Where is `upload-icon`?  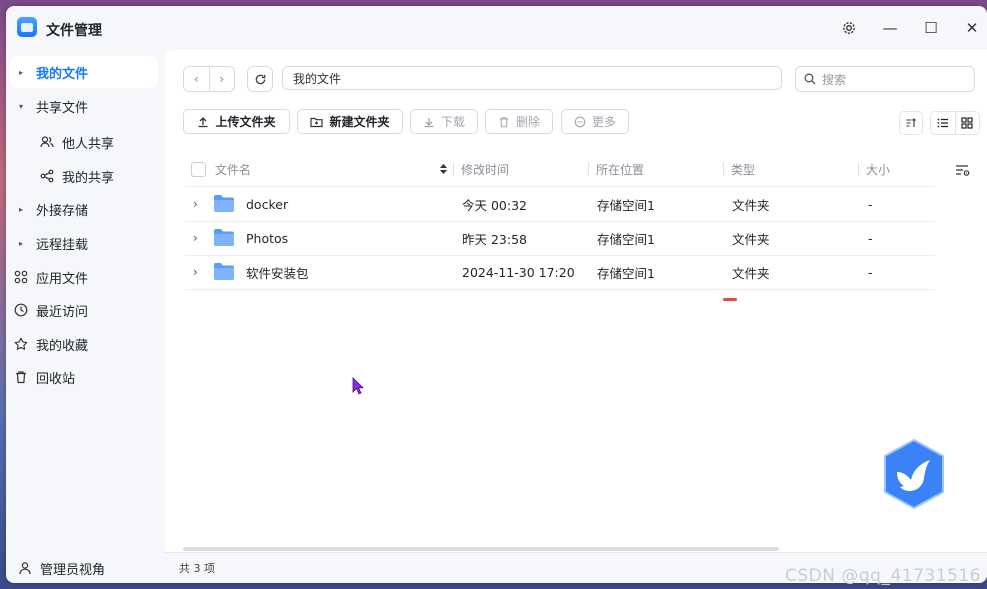 upload-icon is located at coordinates (203, 121).